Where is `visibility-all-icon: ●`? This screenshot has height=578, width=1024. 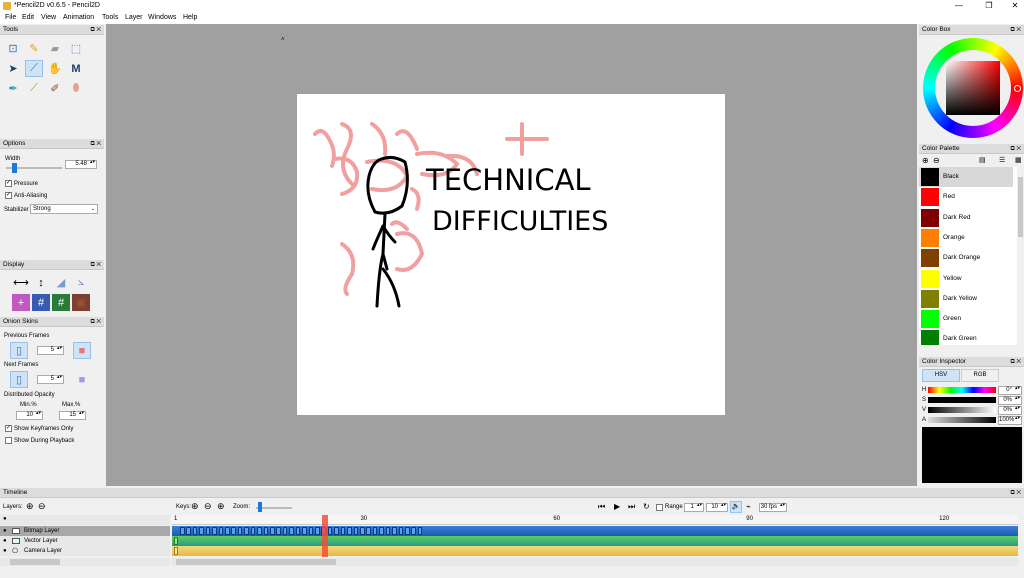 visibility-all-icon: ● is located at coordinates (5, 519).